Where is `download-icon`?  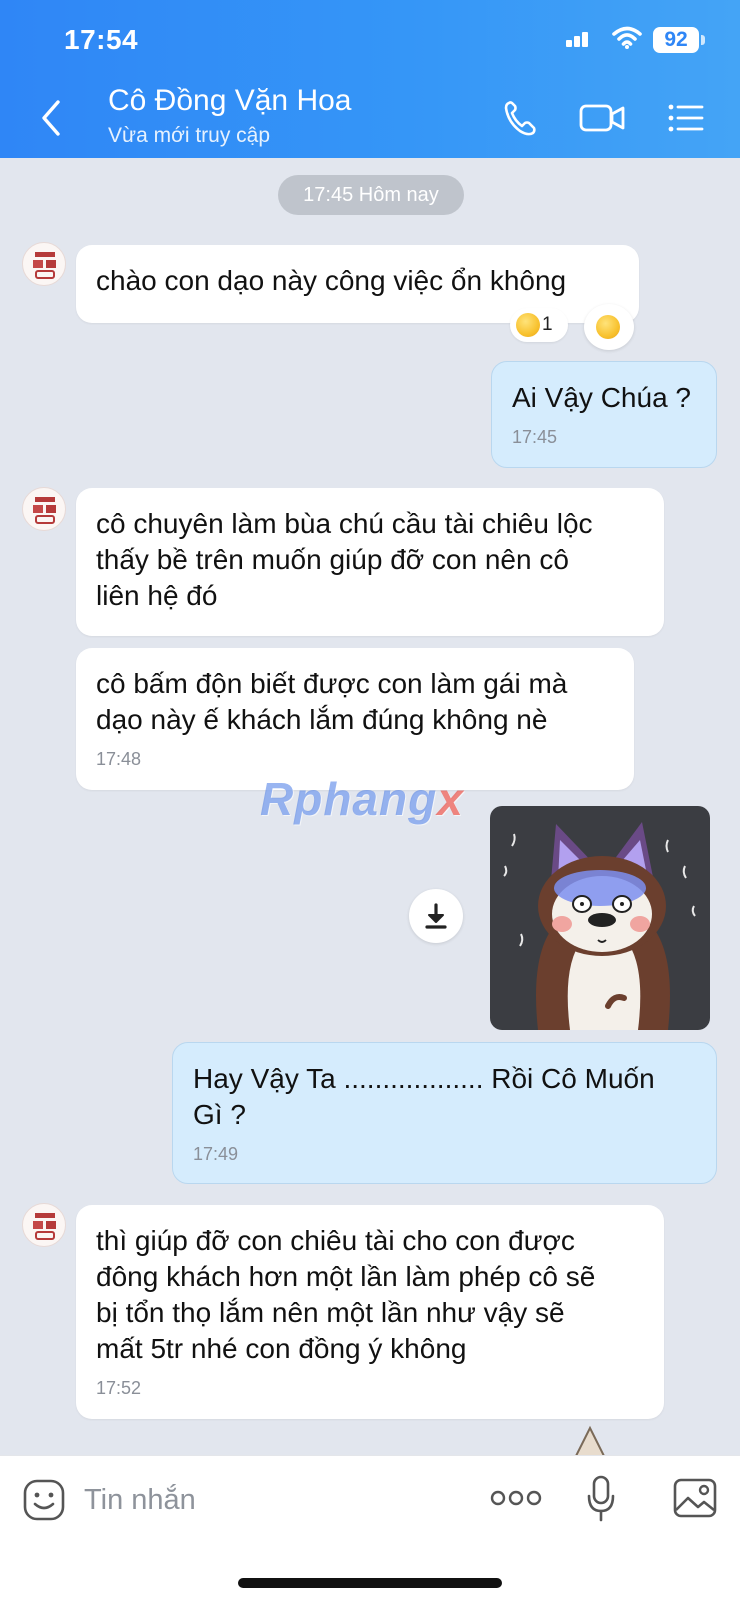
download-icon is located at coordinates (436, 916).